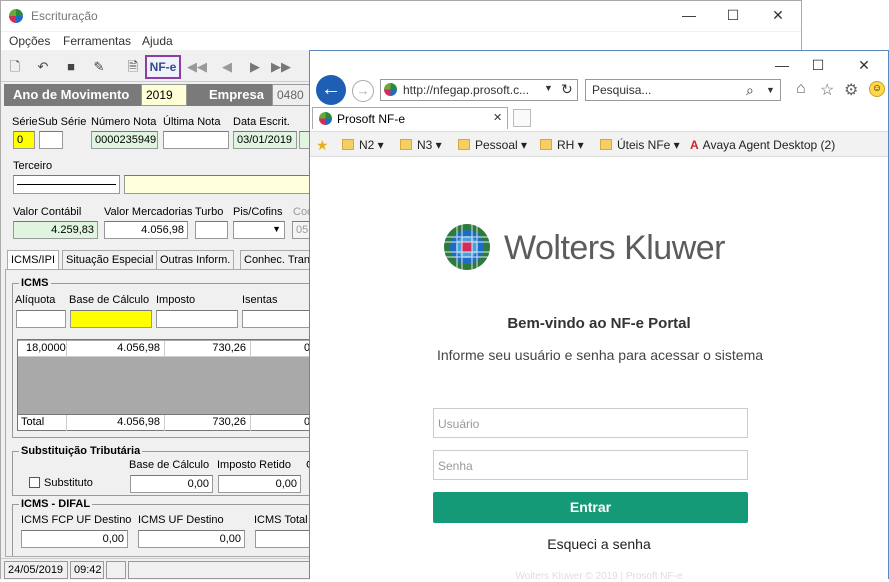 This screenshot has width=889, height=582. I want to click on status-cell, so click(116, 570).